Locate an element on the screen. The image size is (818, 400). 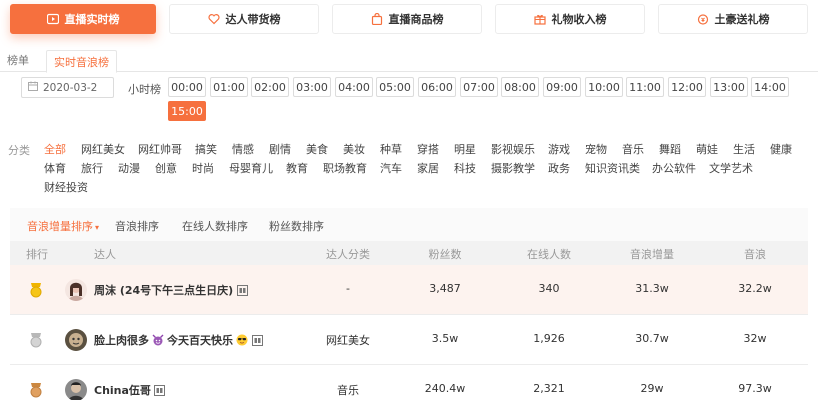
category-item: 政务 is located at coordinates (559, 168).